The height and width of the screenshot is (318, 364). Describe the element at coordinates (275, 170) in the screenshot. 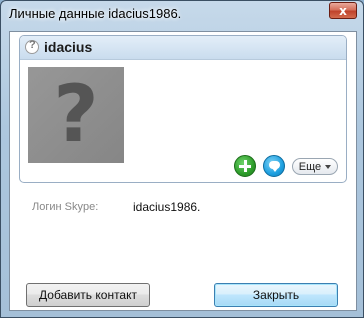

I see `chat-bubble-tail` at that location.